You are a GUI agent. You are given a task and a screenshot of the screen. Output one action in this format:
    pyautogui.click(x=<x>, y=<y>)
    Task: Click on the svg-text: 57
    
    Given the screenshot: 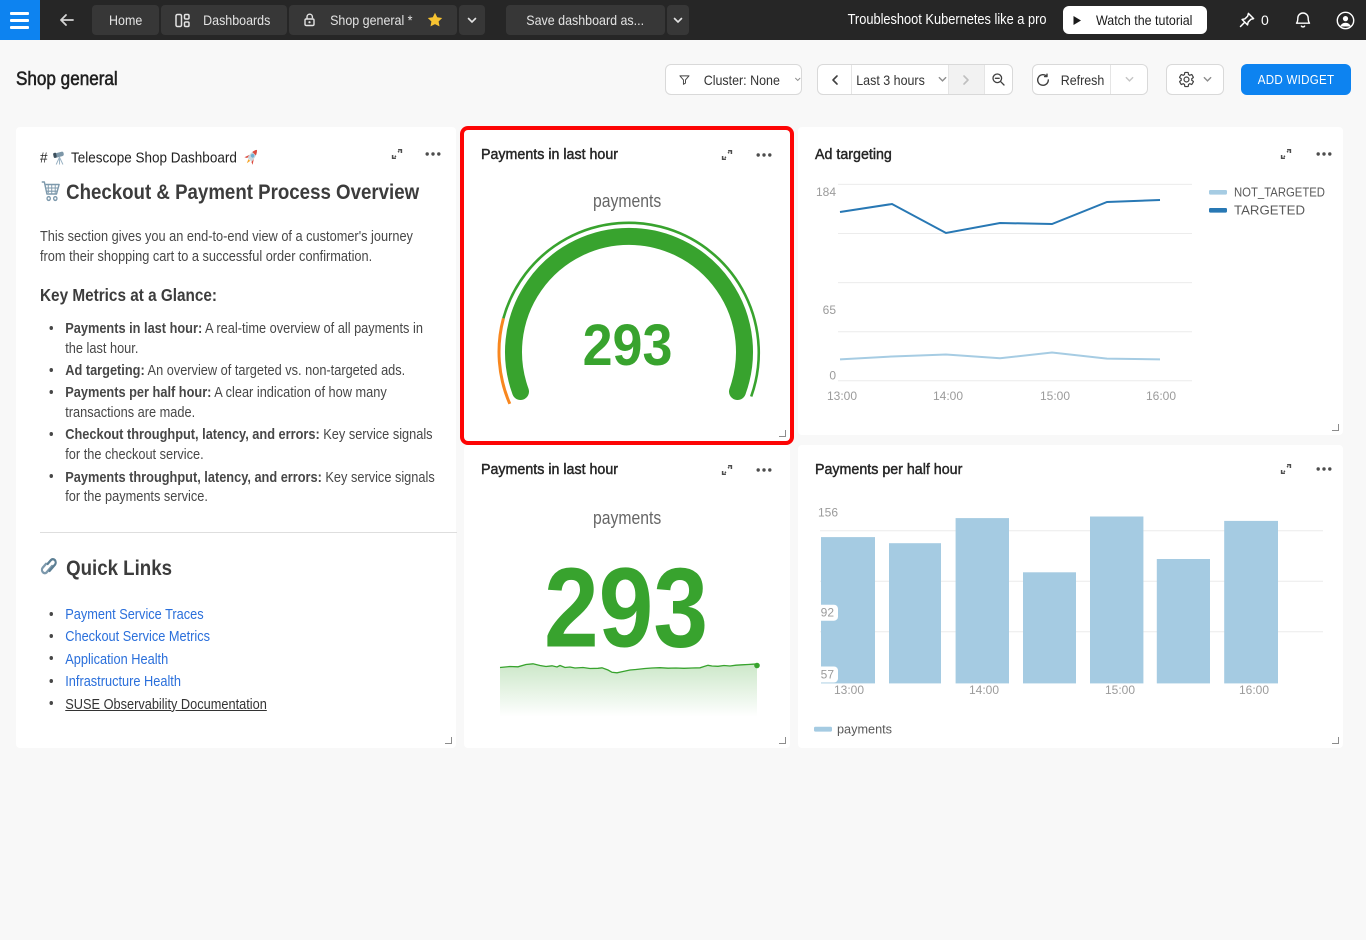 What is the action you would take?
    pyautogui.click(x=828, y=675)
    